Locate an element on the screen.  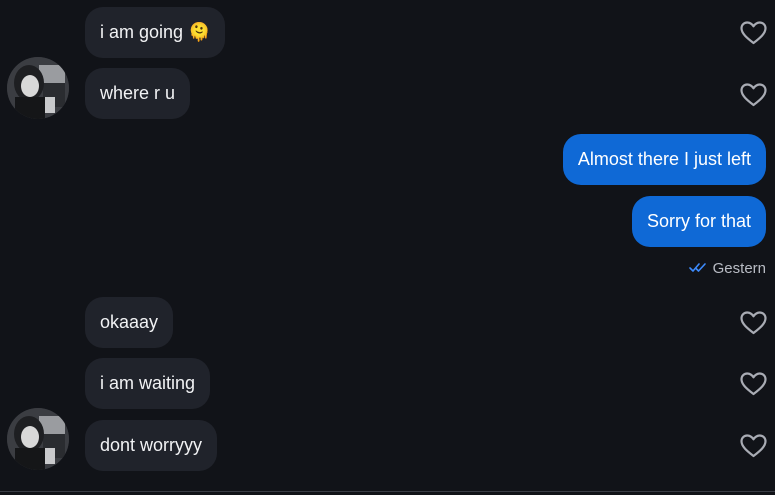
read-status: Gestern is located at coordinates (727, 268).